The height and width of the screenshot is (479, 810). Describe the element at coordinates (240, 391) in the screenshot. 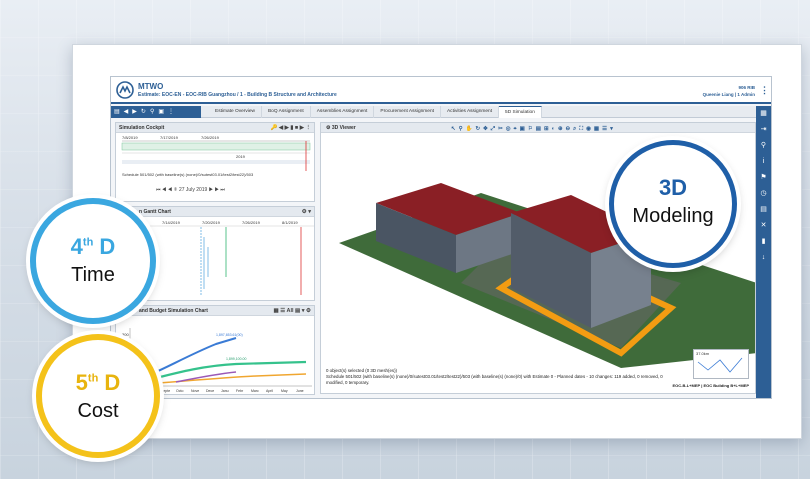

I see `svg-text: Febr` at that location.